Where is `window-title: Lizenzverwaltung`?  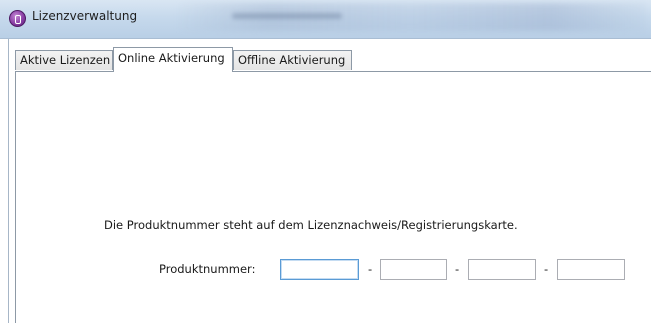 window-title: Lizenzverwaltung is located at coordinates (85, 16).